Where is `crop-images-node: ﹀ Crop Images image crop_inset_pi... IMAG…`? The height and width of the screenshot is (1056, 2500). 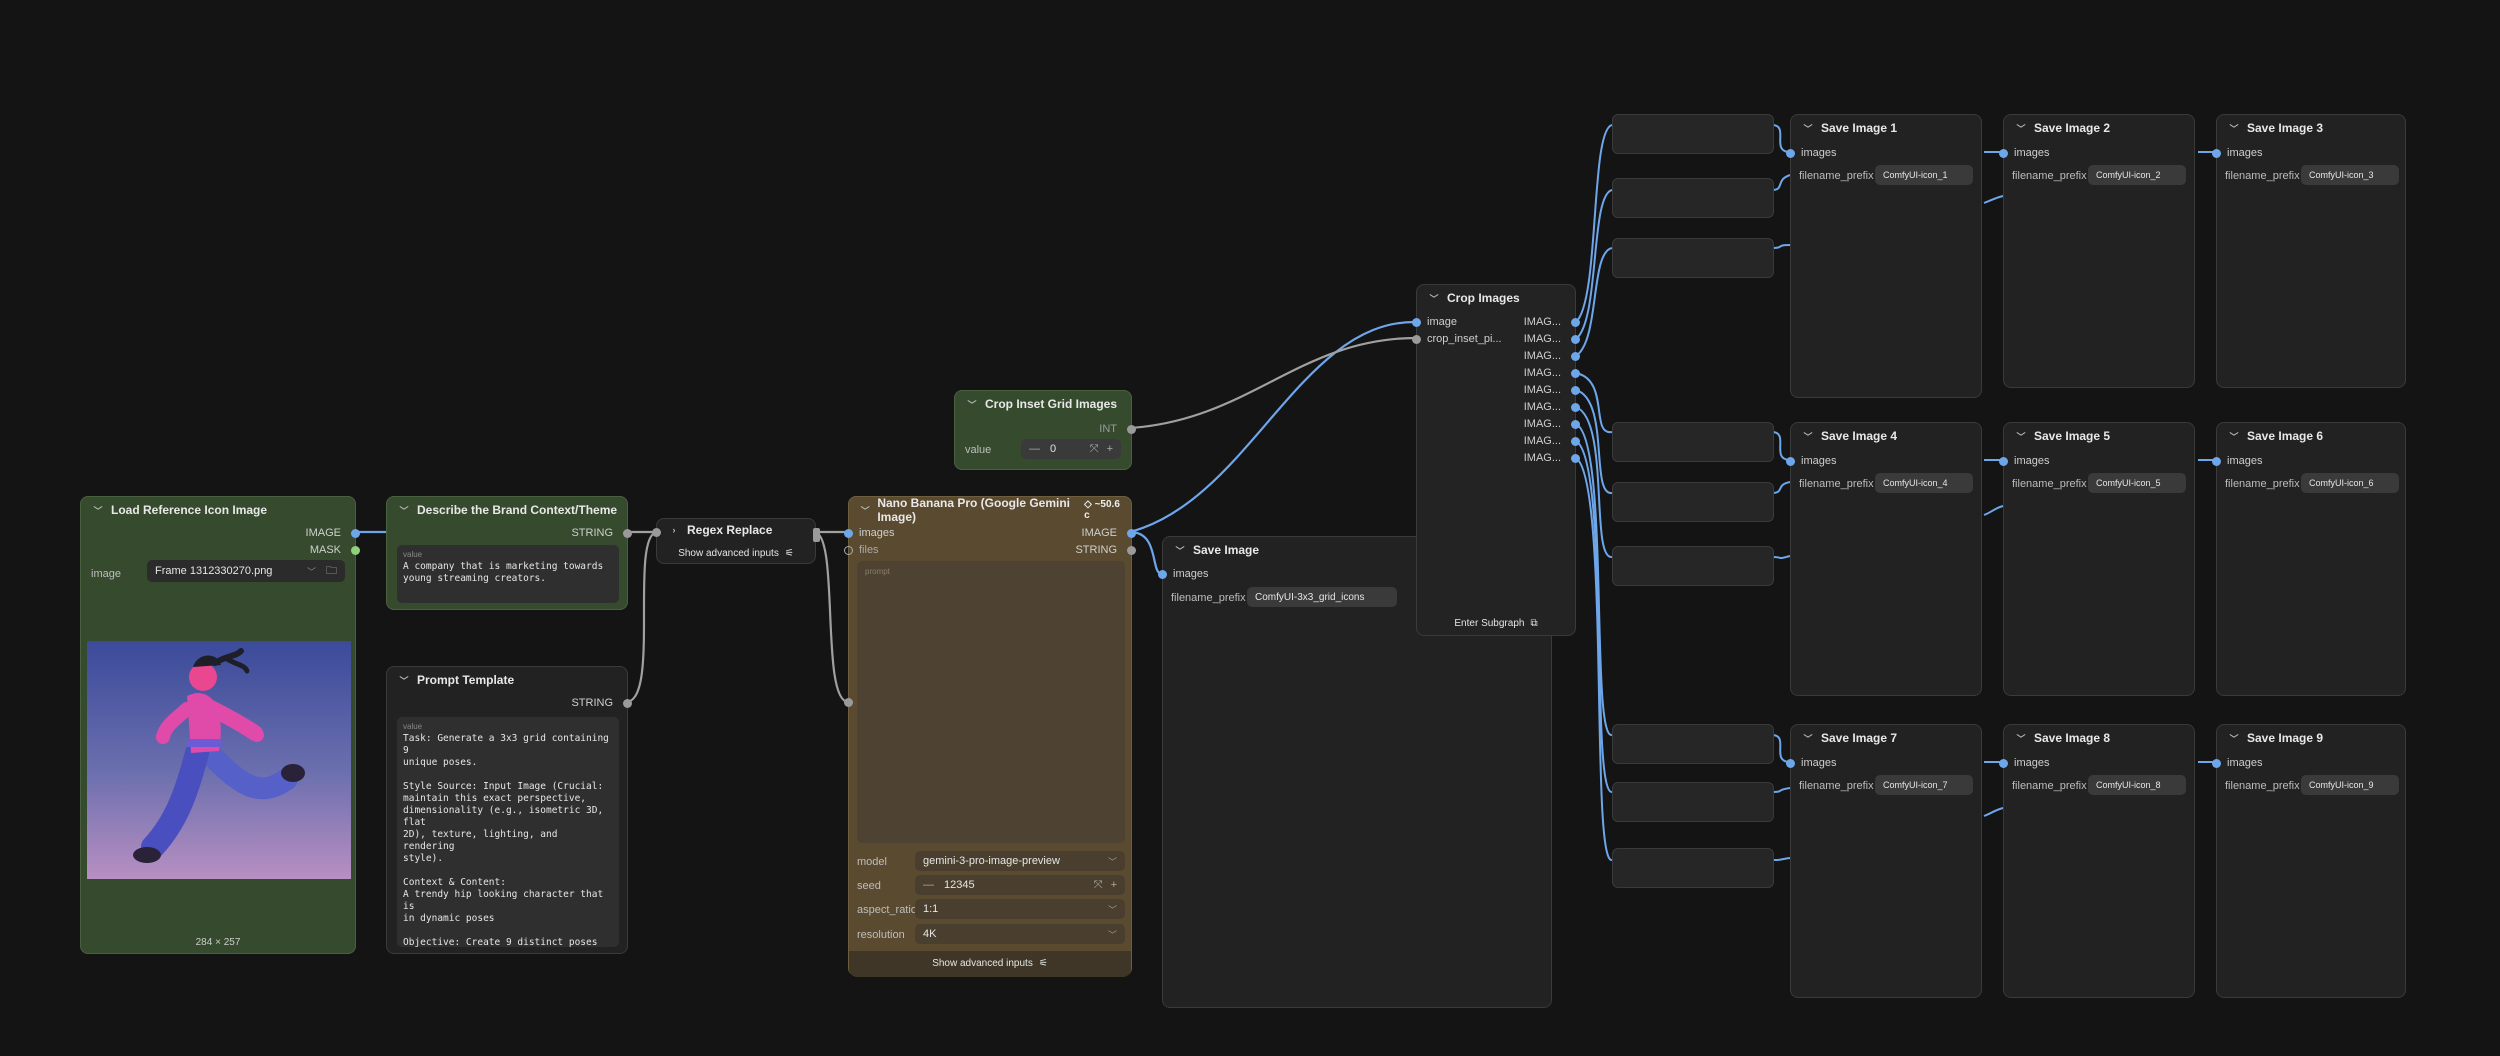 crop-images-node: ﹀ Crop Images image crop_inset_pi... IMAG… is located at coordinates (1496, 460).